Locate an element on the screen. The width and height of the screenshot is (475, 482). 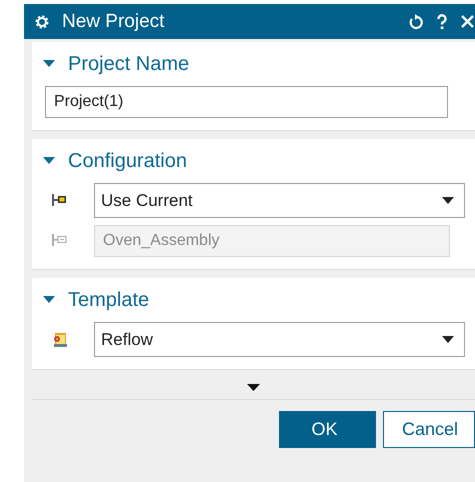
window-title: New Project is located at coordinates (113, 21).